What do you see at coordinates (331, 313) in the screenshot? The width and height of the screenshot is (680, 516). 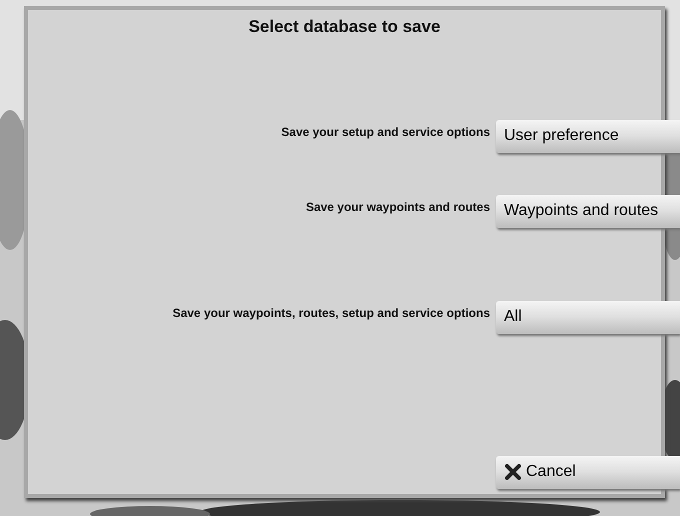 I see `option-label: Save your waypoints, routes, setup and service options` at bounding box center [331, 313].